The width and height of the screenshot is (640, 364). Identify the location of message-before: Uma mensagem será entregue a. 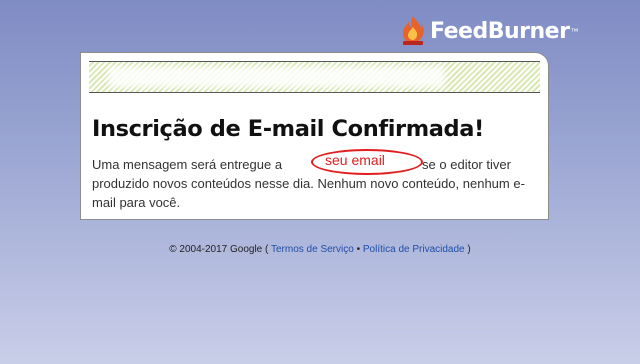
(187, 164).